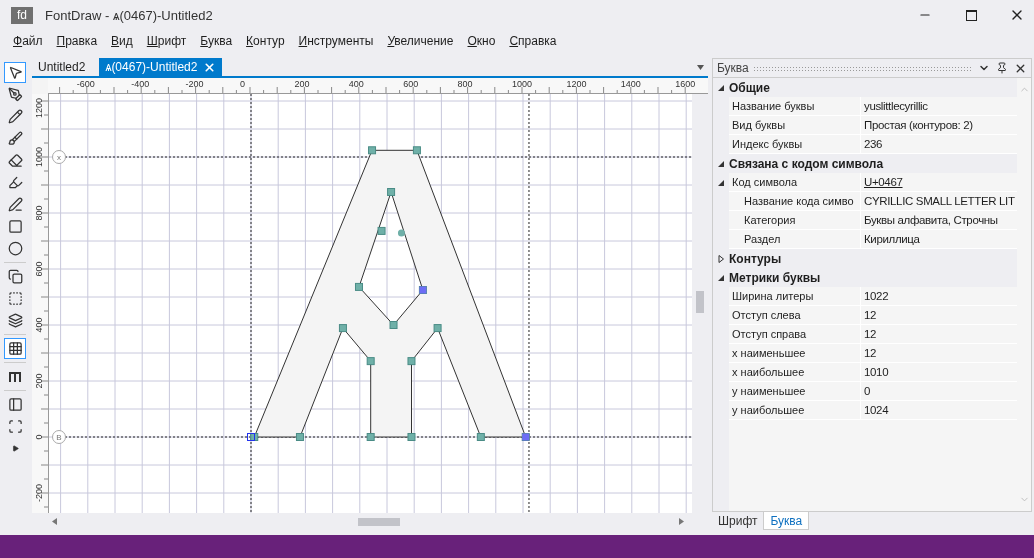 The image size is (1034, 558). What do you see at coordinates (140, 84) in the screenshot?
I see `ruler-label: -400` at bounding box center [140, 84].